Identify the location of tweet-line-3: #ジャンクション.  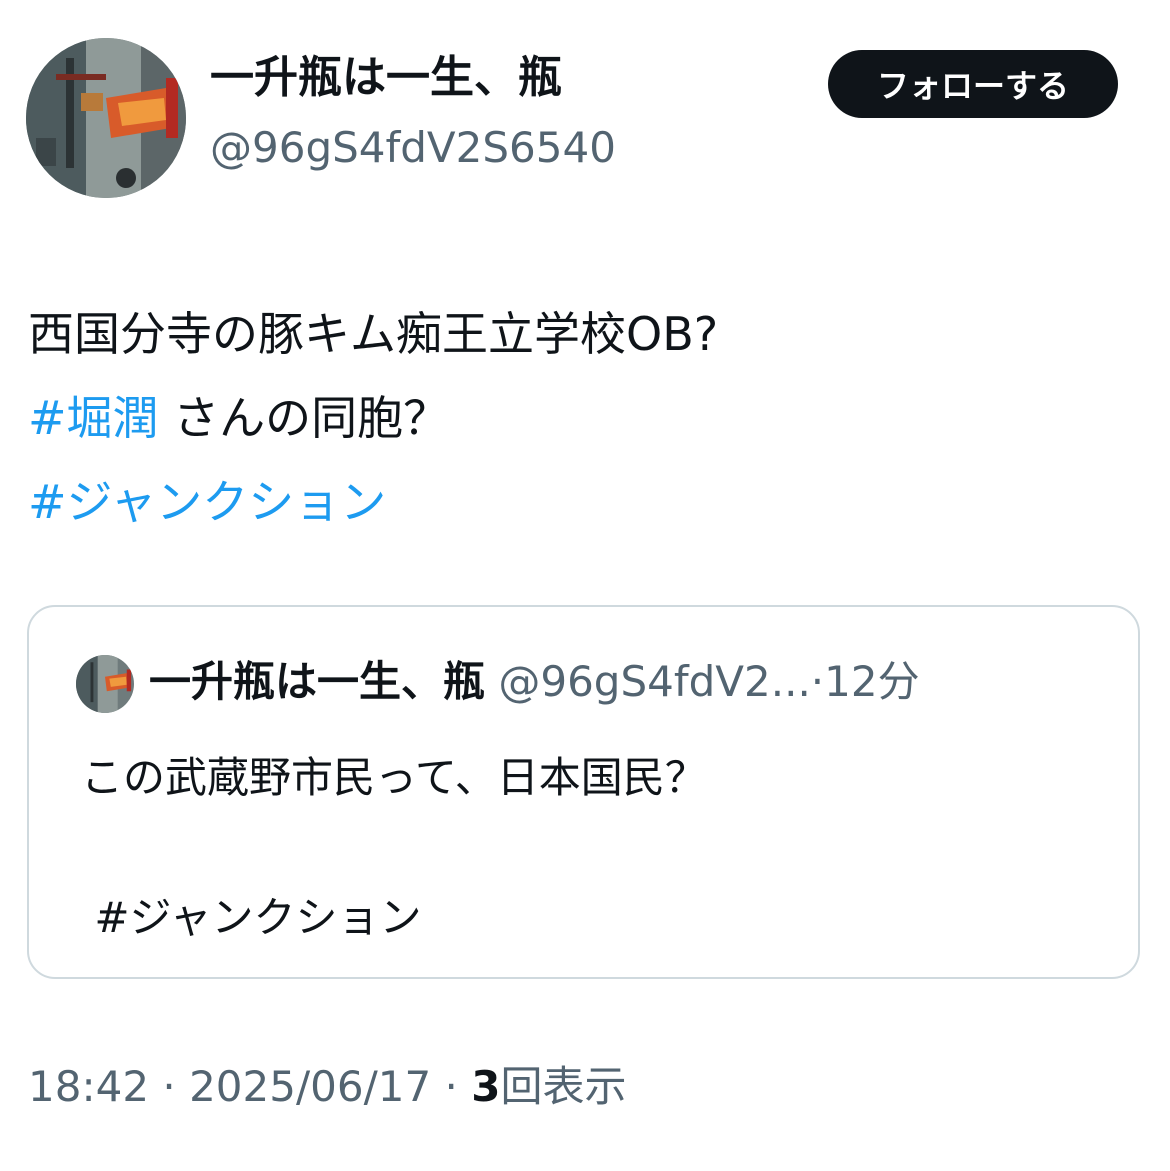
(373, 502).